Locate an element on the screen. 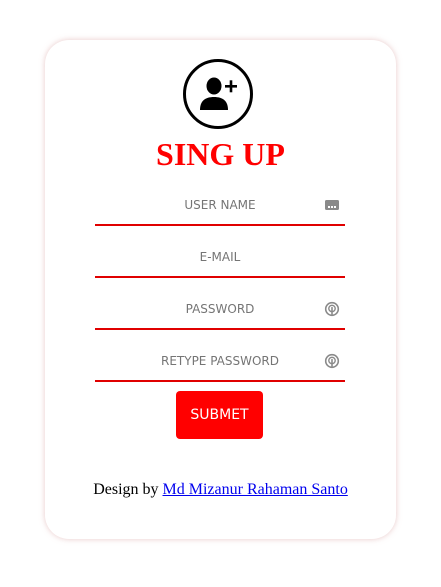 This screenshot has width=441, height=587. username-field-group is located at coordinates (220, 207).